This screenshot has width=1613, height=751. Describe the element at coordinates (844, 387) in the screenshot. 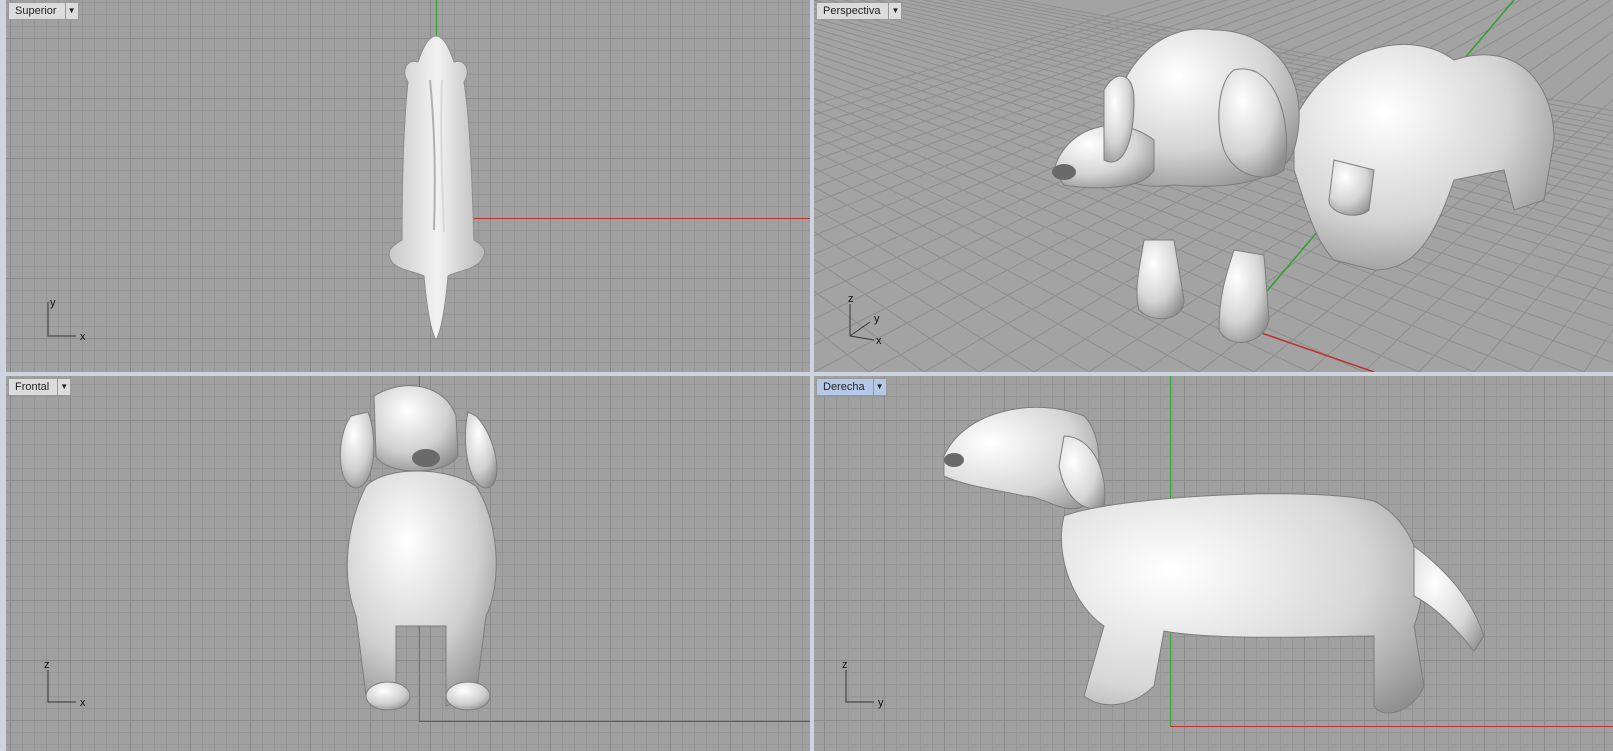

I see `viewport-title: Derecha` at that location.